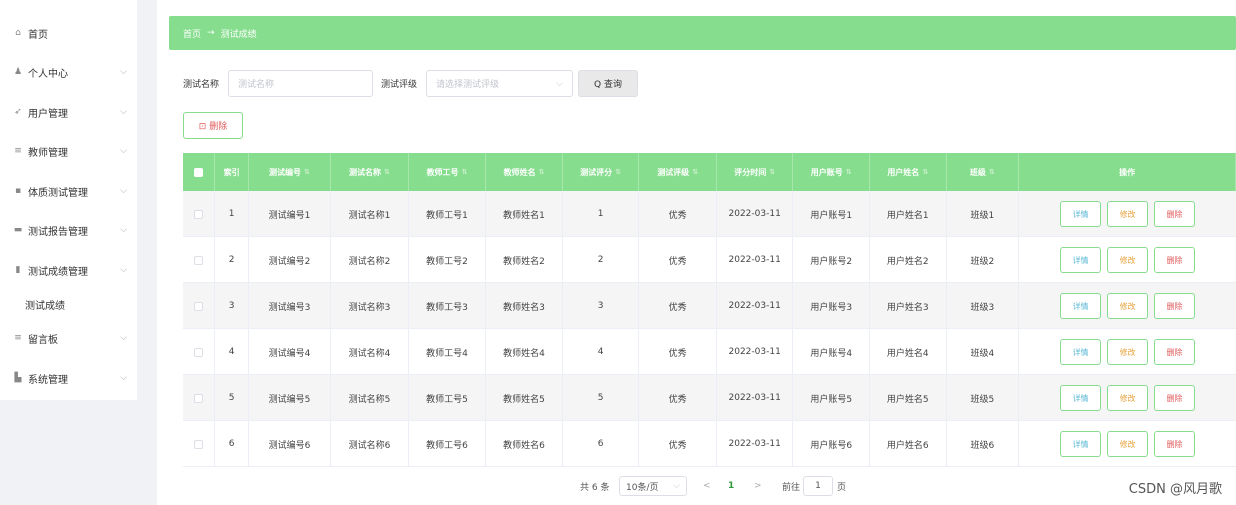  Describe the element at coordinates (68, 112) in the screenshot. I see `sidebar-item-3: ➶ 用户管理 ⌵` at that location.